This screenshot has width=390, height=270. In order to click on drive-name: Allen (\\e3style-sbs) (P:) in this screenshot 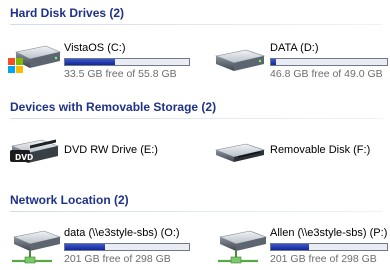, I will do `click(329, 233)`.